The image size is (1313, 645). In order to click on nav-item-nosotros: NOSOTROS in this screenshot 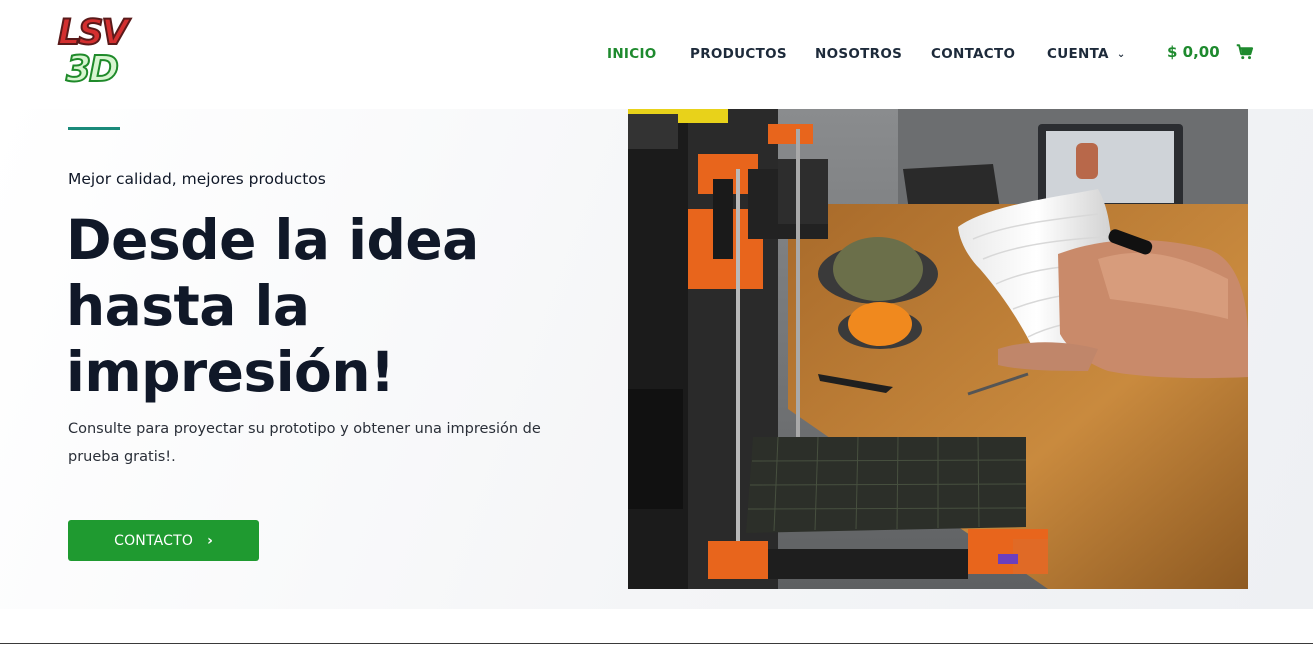, I will do `click(858, 54)`.